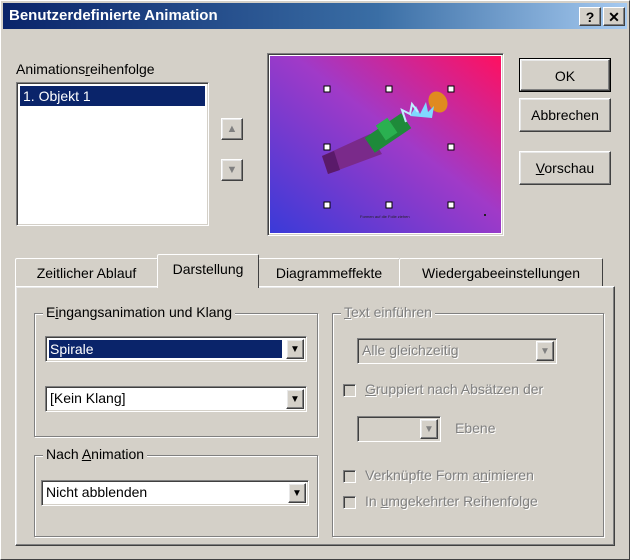 This screenshot has width=630, height=560. I want to click on ok-button: OK, so click(565, 75).